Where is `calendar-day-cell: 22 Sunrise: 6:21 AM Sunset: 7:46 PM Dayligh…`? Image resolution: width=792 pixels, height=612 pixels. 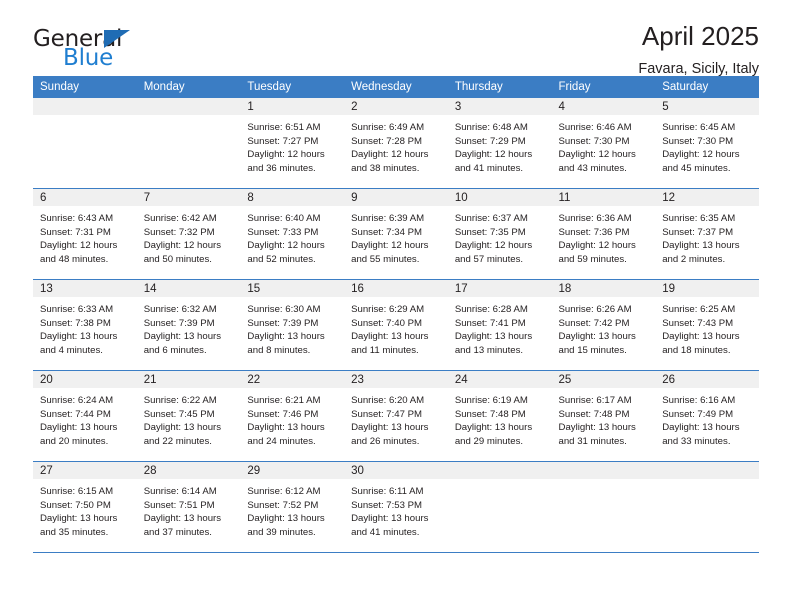
calendar-day-cell: 22 Sunrise: 6:21 AM Sunset: 7:46 PM Dayligh… is located at coordinates (292, 416).